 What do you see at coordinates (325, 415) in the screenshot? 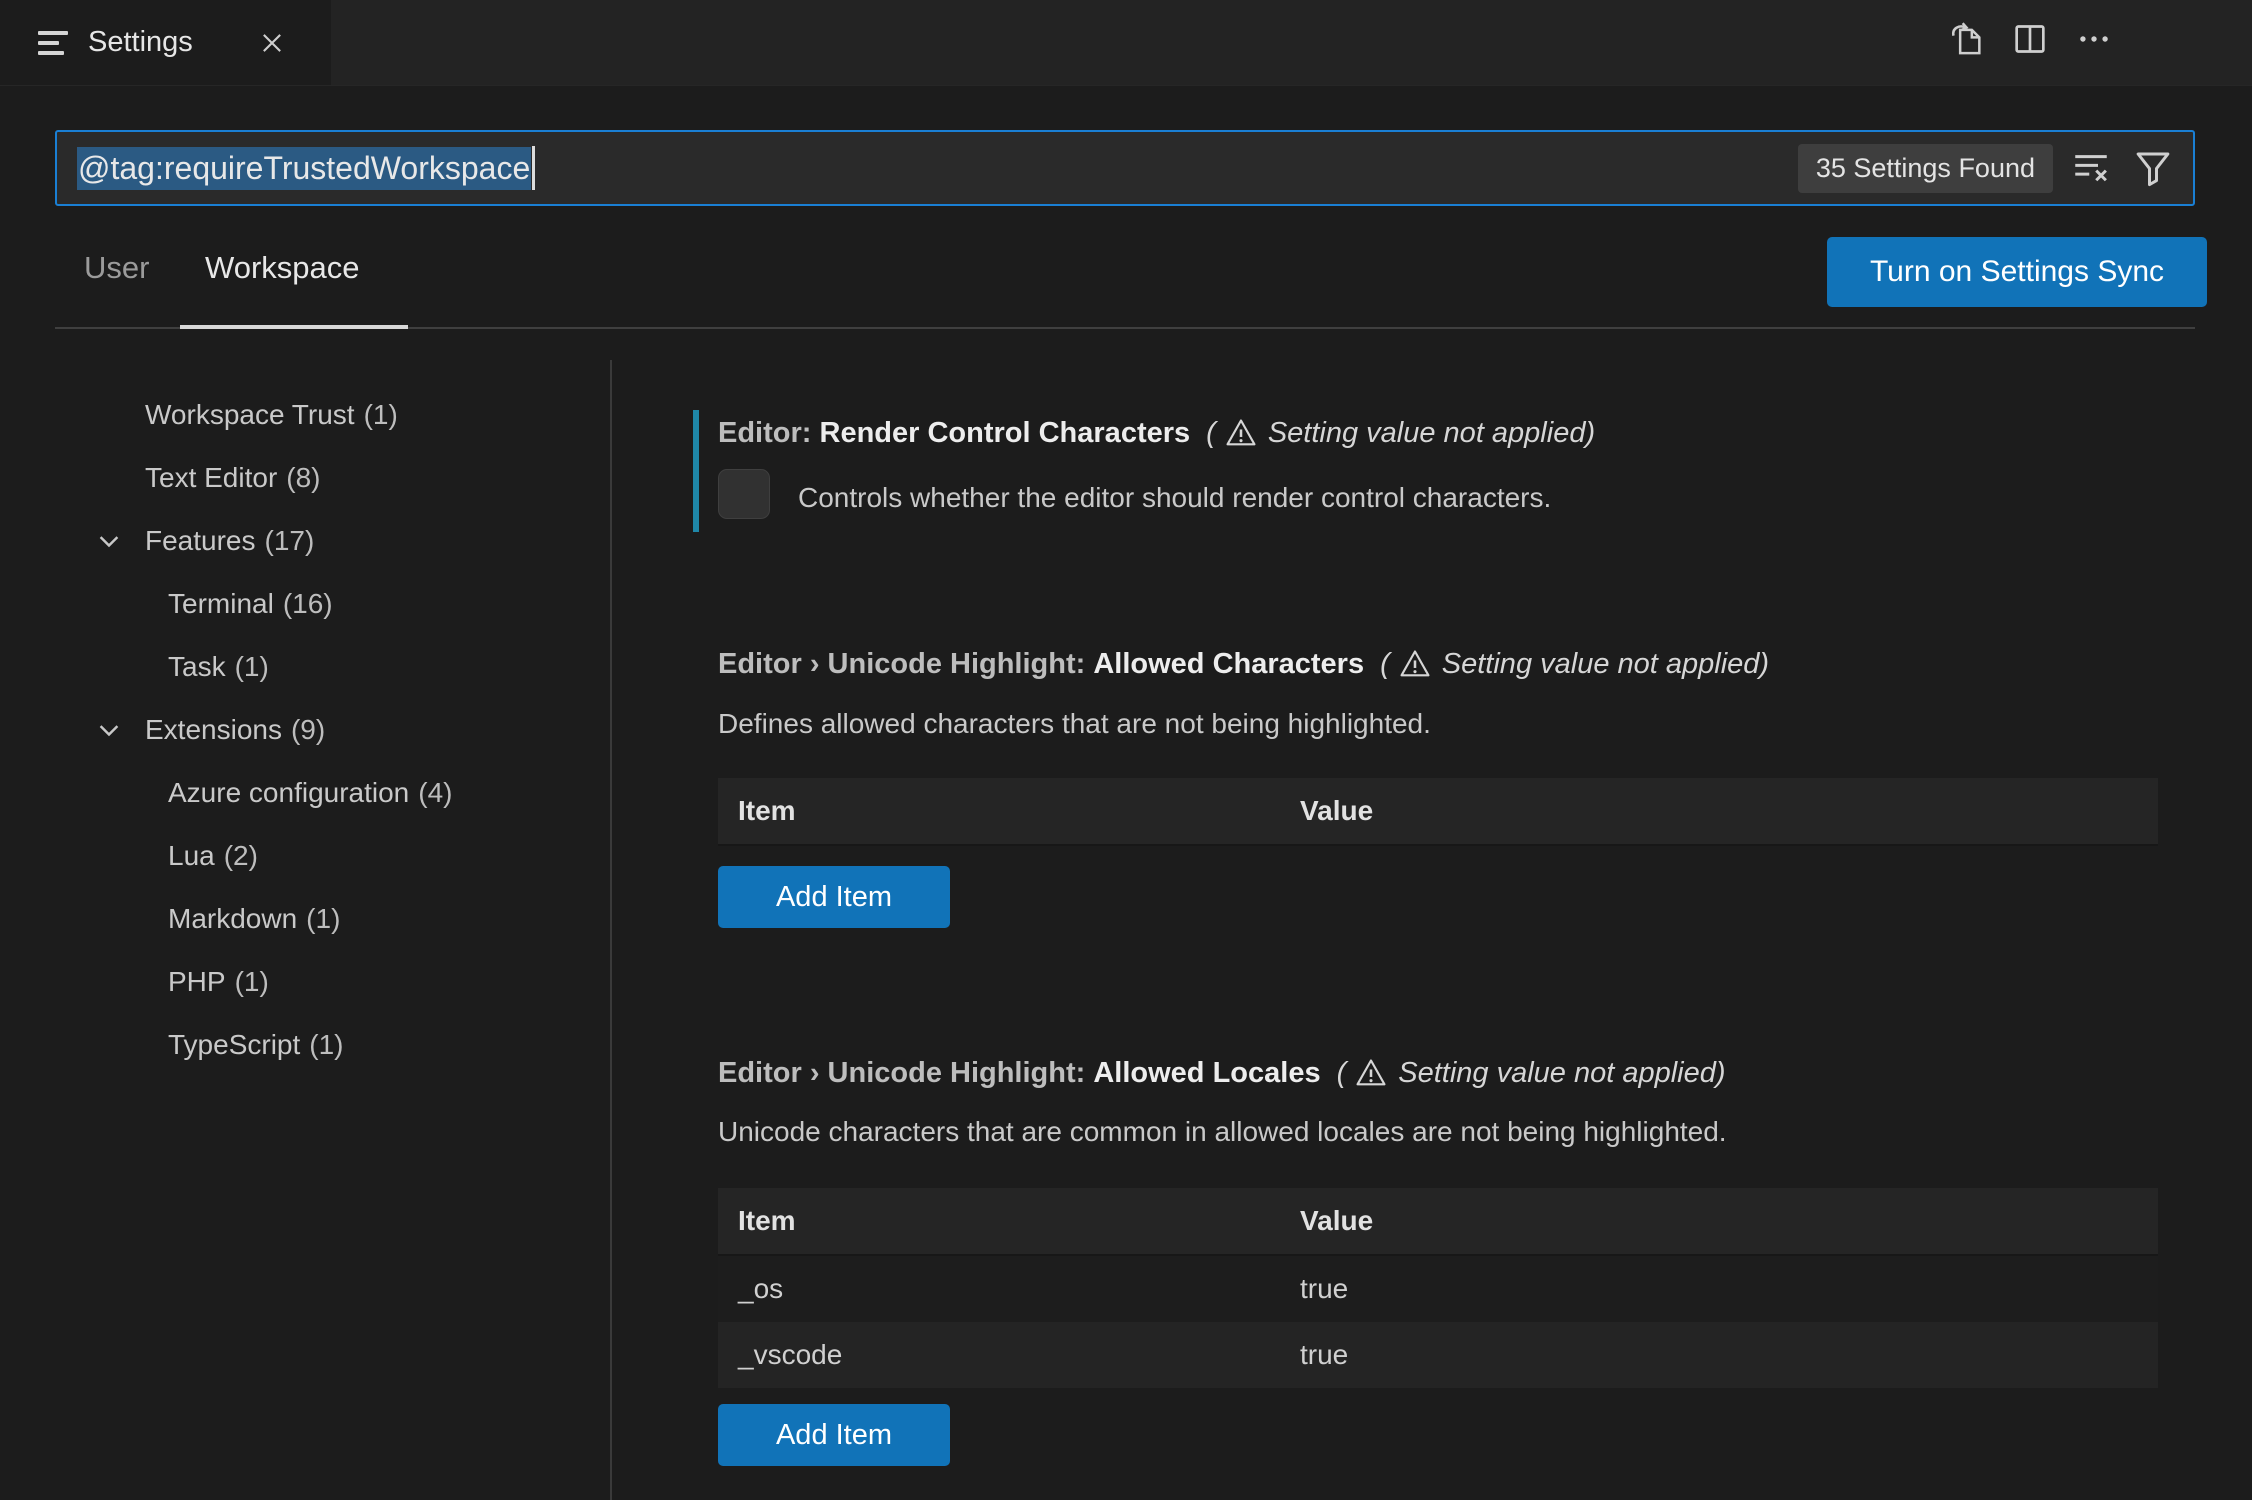
I see `sidebar-item-workspace-trust: Workspace Trust (1)` at bounding box center [325, 415].